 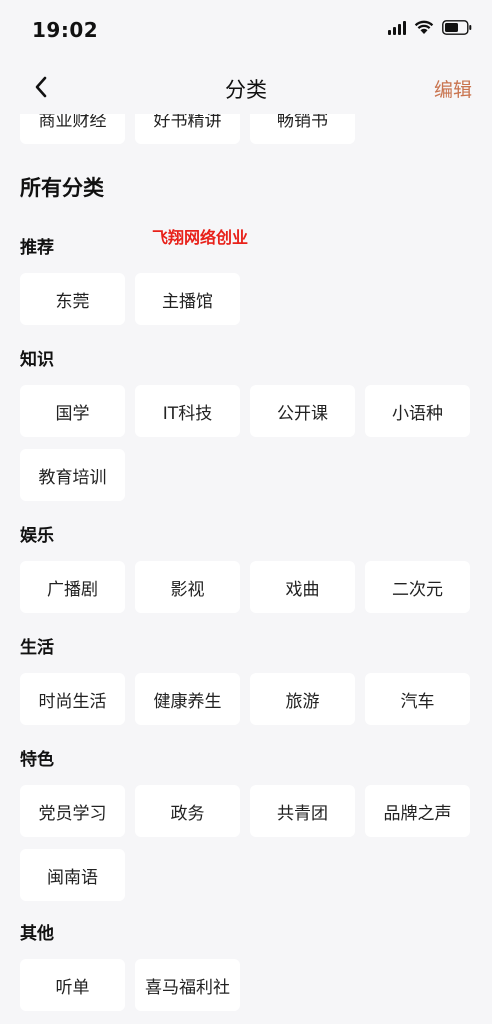 I want to click on chip-grid: 东莞 主播馆, so click(x=245, y=299).